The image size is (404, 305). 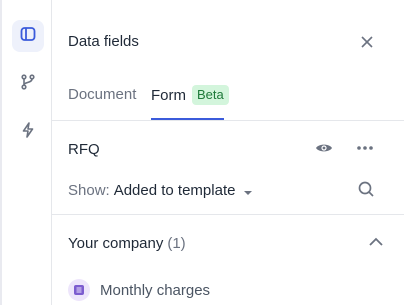 I want to click on group-header: Your company (1), so click(x=127, y=243).